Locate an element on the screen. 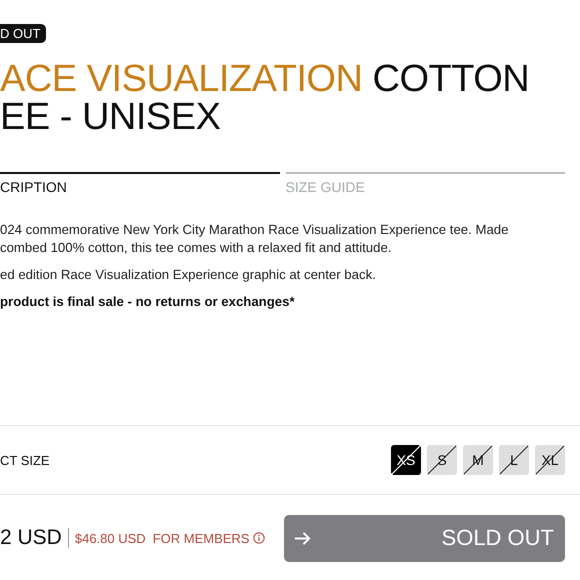 The width and height of the screenshot is (580, 580). info-icon is located at coordinates (259, 538).